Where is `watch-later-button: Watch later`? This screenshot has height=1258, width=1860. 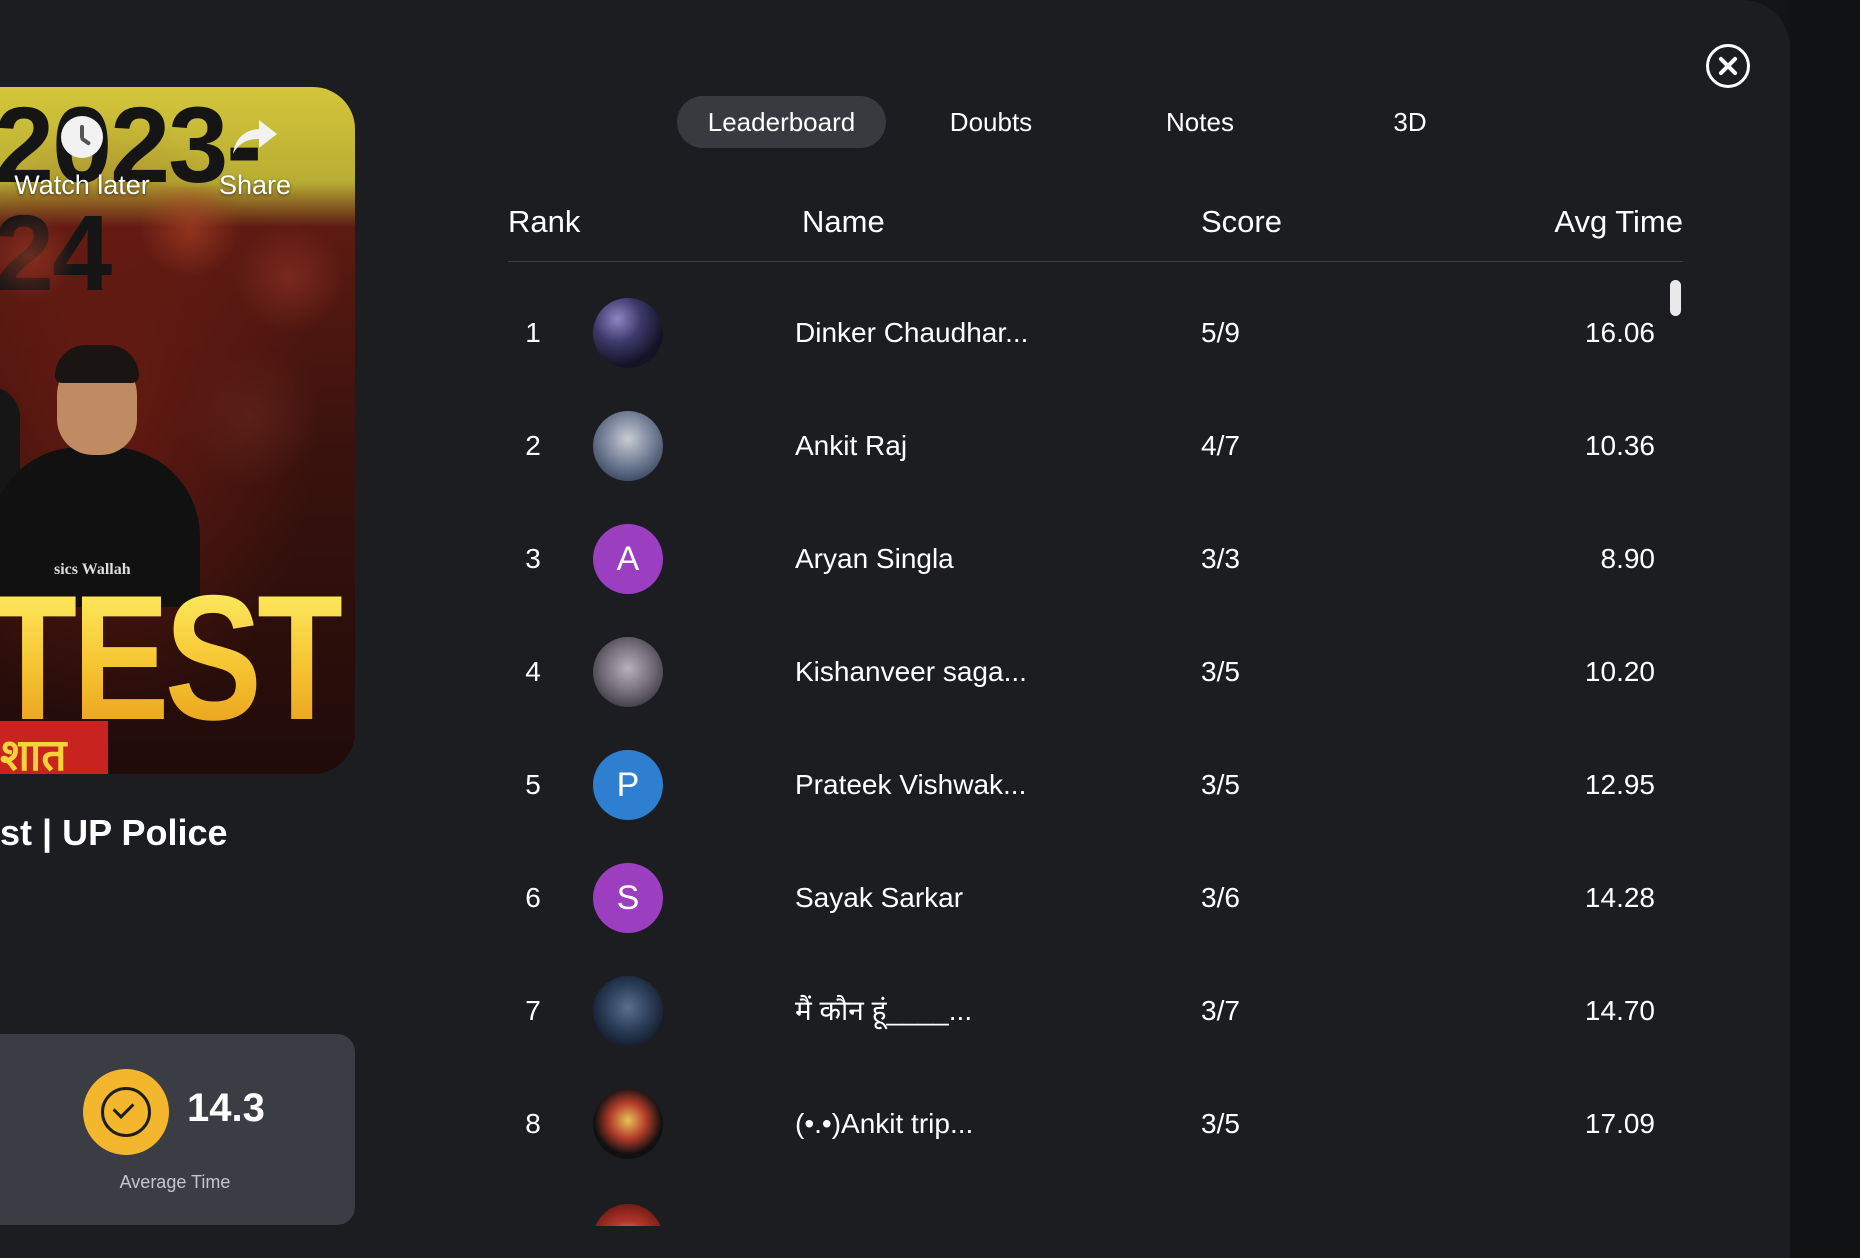 watch-later-button: Watch later is located at coordinates (82, 158).